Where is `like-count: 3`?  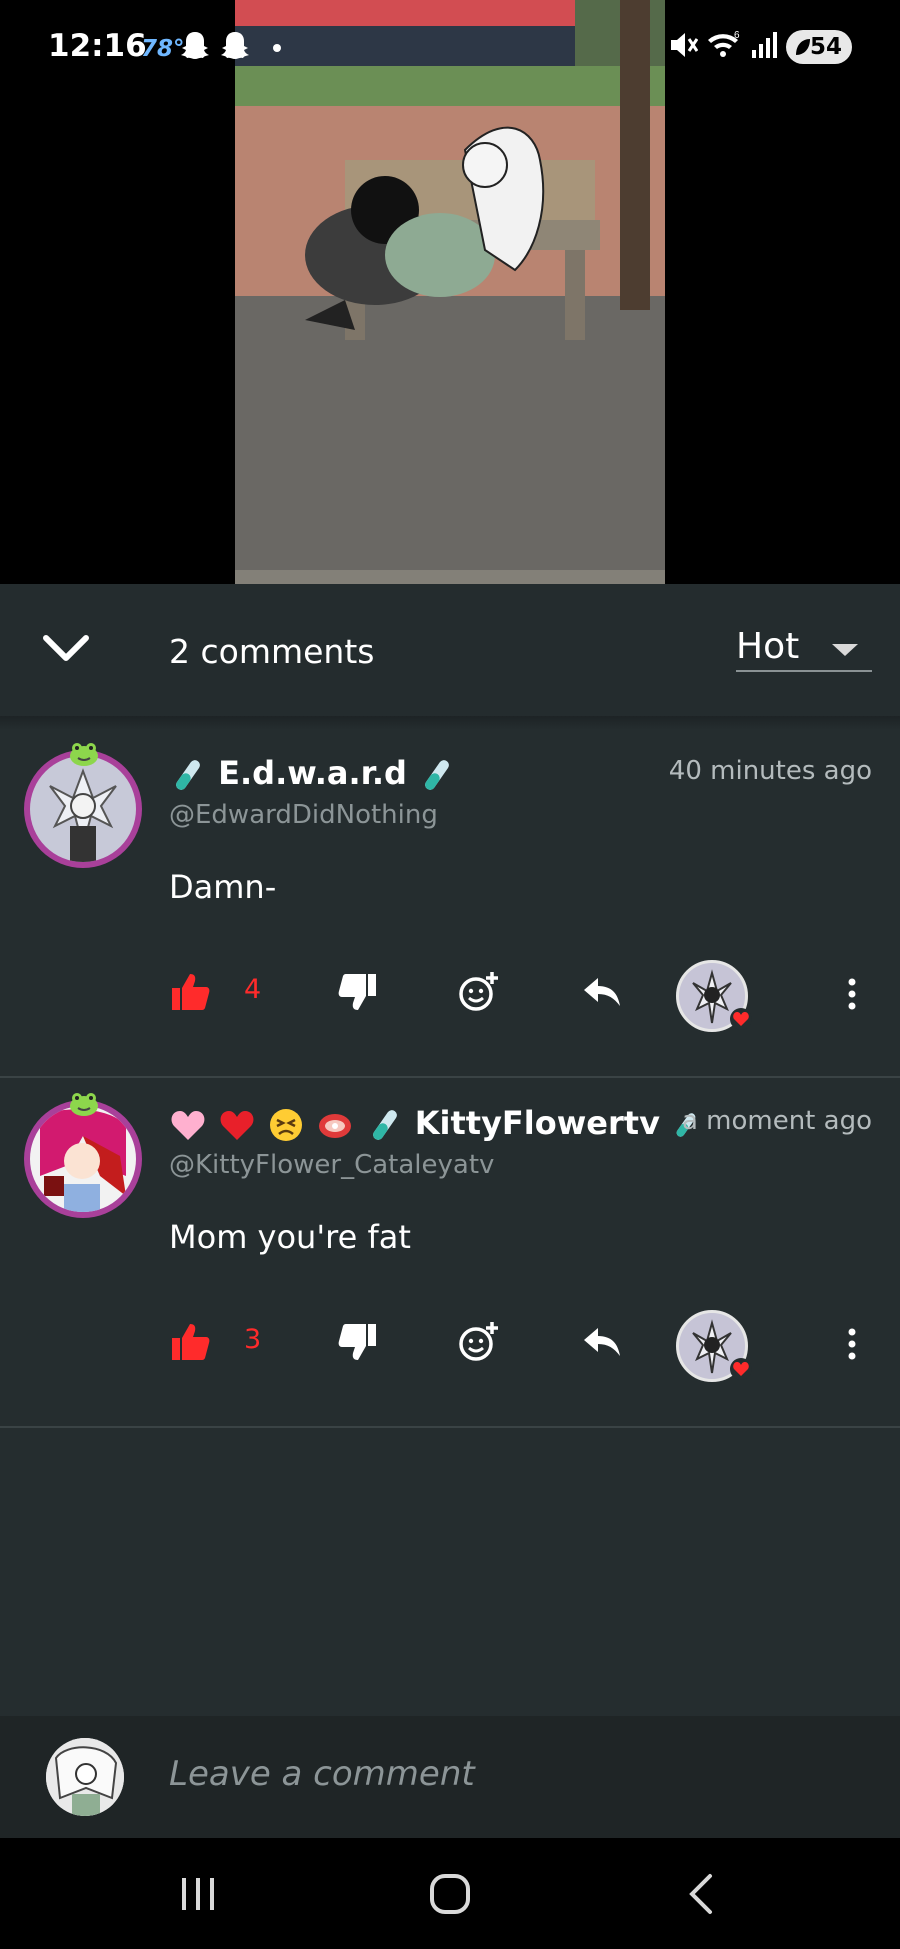
like-count: 3 is located at coordinates (253, 1339).